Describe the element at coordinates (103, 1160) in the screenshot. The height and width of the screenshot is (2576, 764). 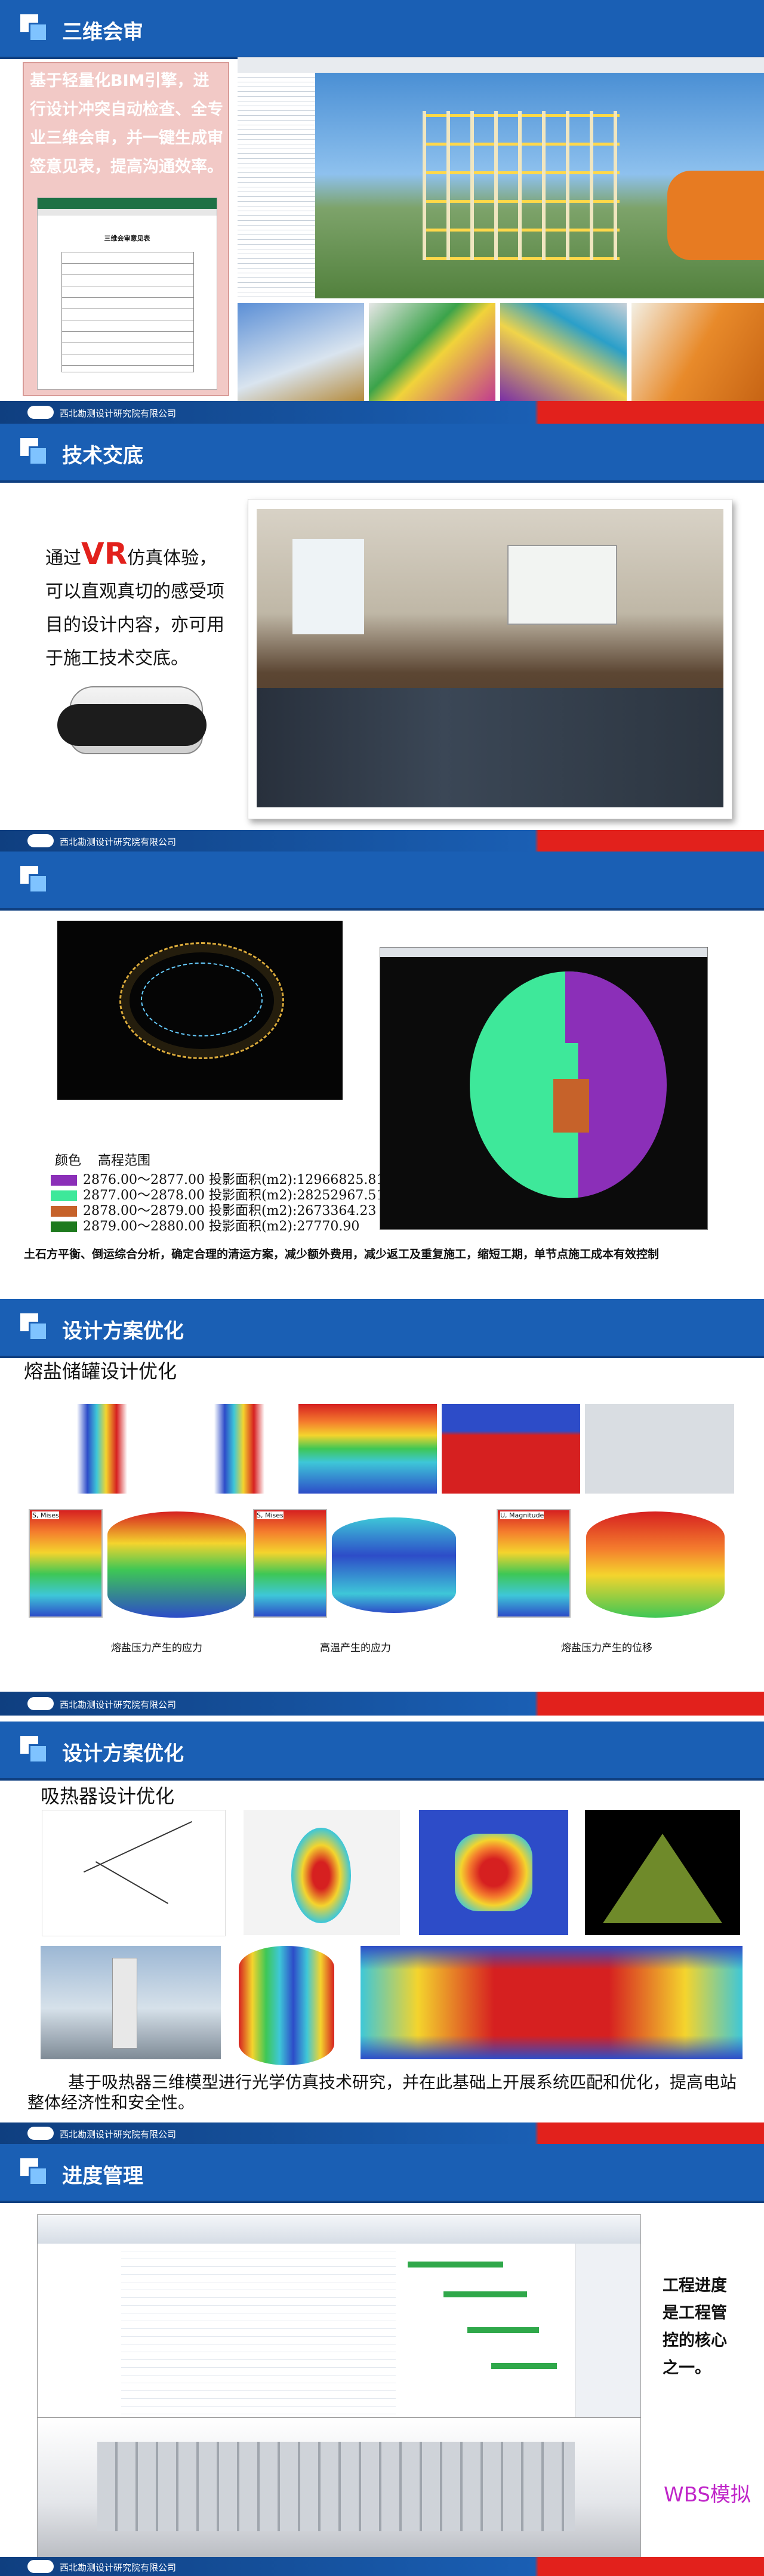
I see `legend-header: 颜色 高程范围` at that location.